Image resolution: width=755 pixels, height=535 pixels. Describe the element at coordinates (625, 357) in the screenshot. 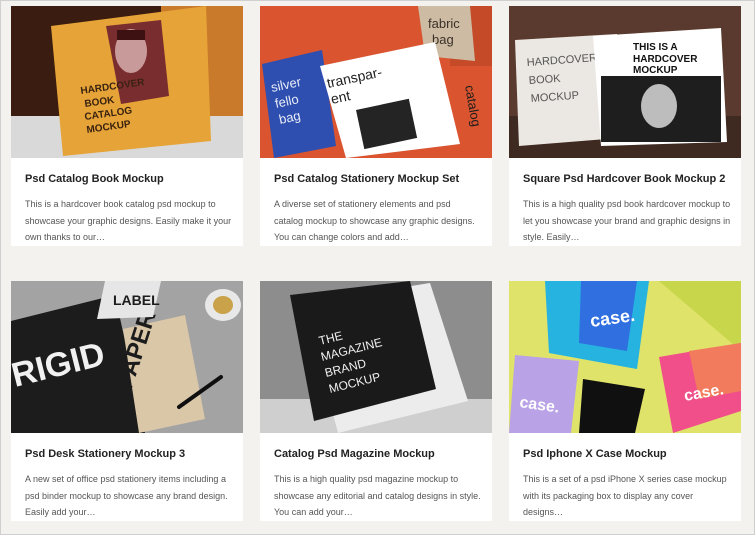

I see `card-thumbnail: case. case. case.` at that location.